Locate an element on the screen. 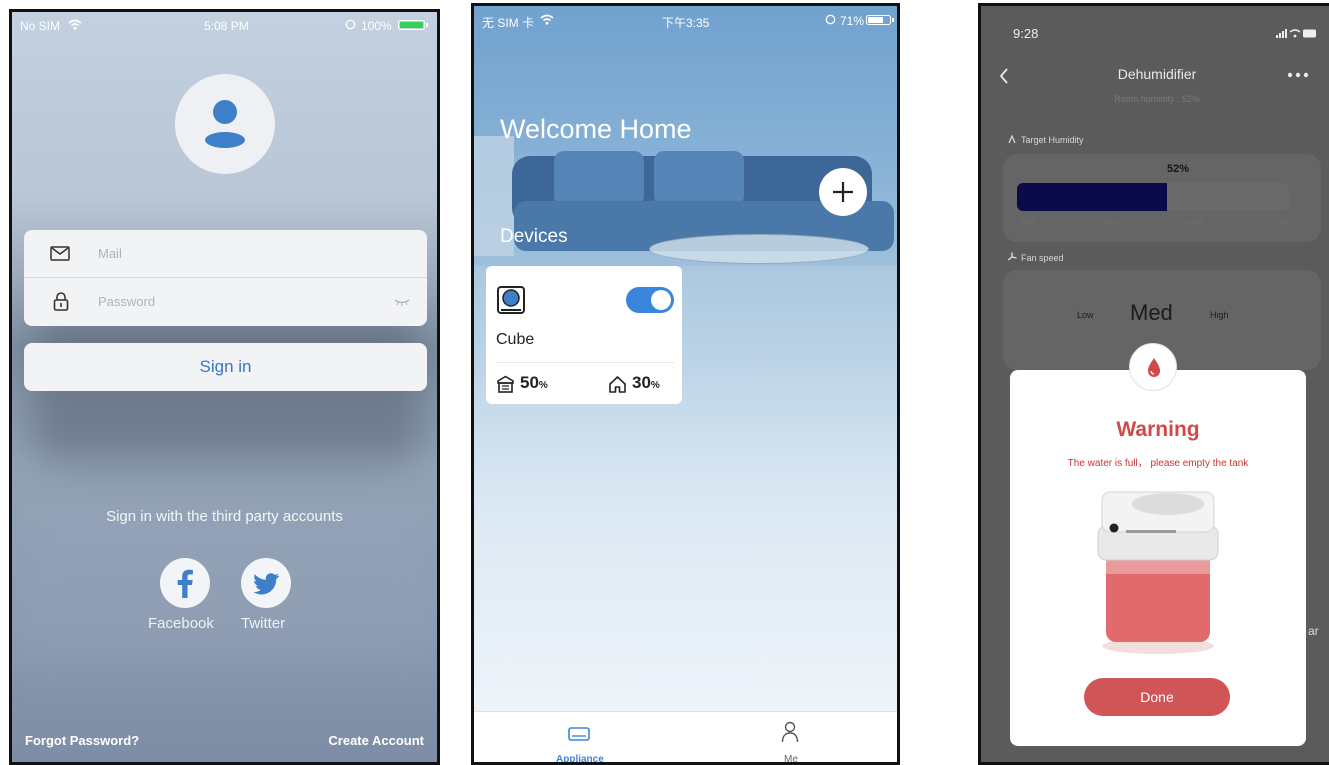 The image size is (1329, 765). mail-icon is located at coordinates (60, 253).